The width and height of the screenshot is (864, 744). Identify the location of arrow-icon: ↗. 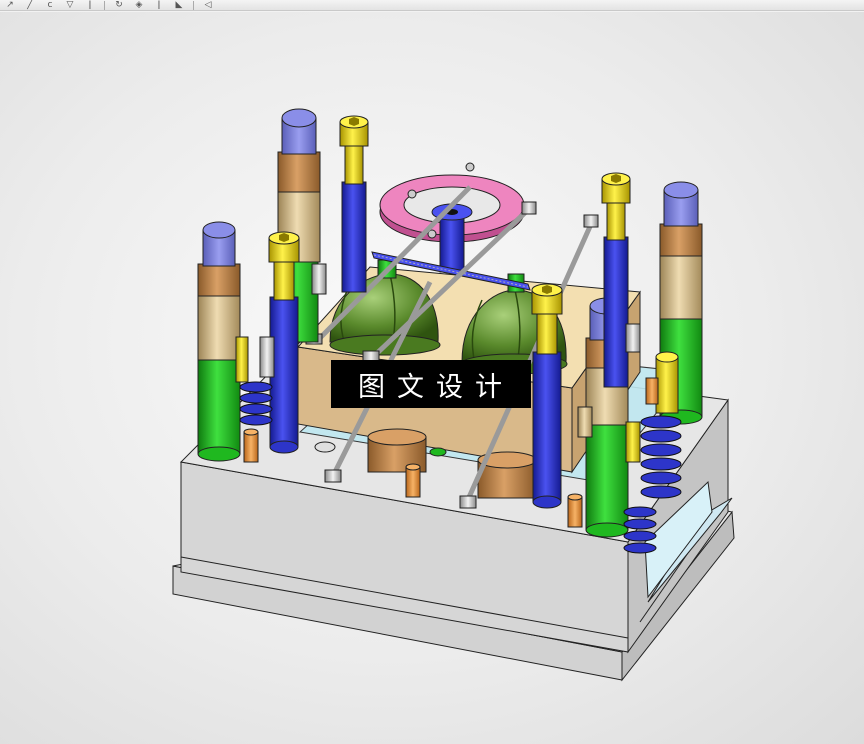
(10, 5).